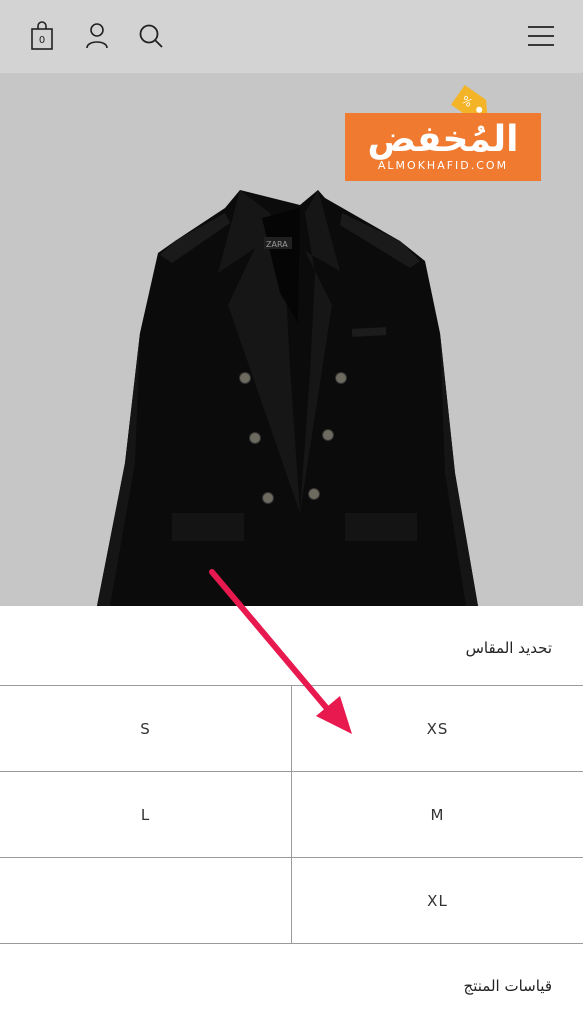 The image size is (583, 1024). Describe the element at coordinates (437, 728) in the screenshot. I see `size-option-xs: XS` at that location.